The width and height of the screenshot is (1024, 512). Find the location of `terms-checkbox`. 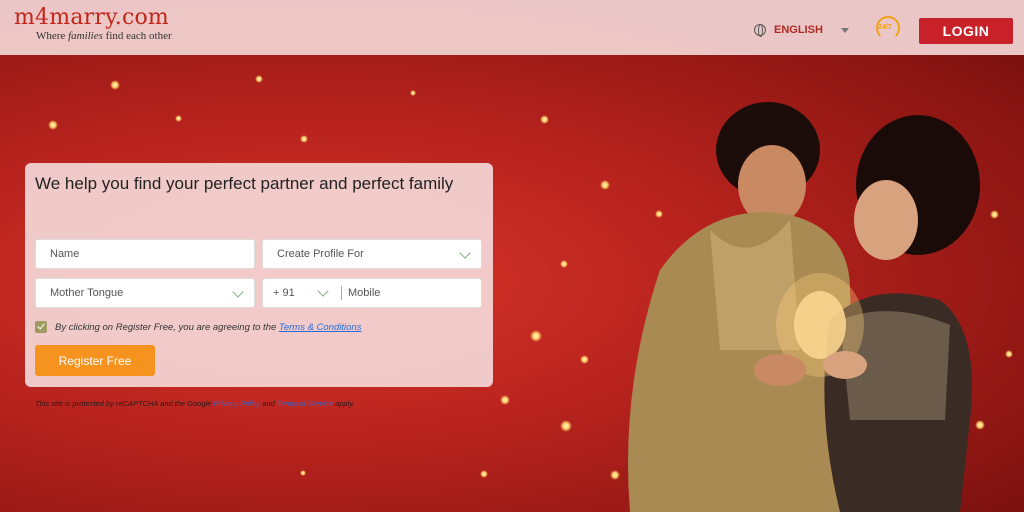

terms-checkbox is located at coordinates (41, 327).